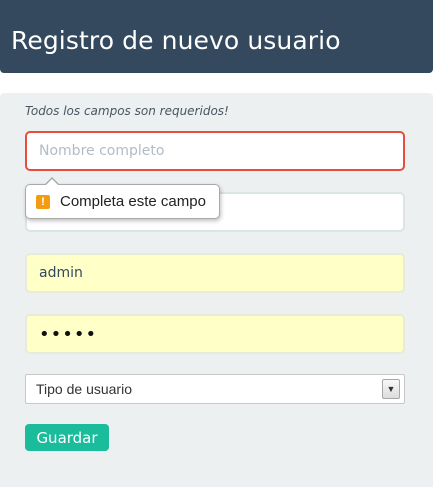 This screenshot has width=433, height=487. What do you see at coordinates (127, 111) in the screenshot?
I see `required-hint: Todos los campos son requeridos!` at bounding box center [127, 111].